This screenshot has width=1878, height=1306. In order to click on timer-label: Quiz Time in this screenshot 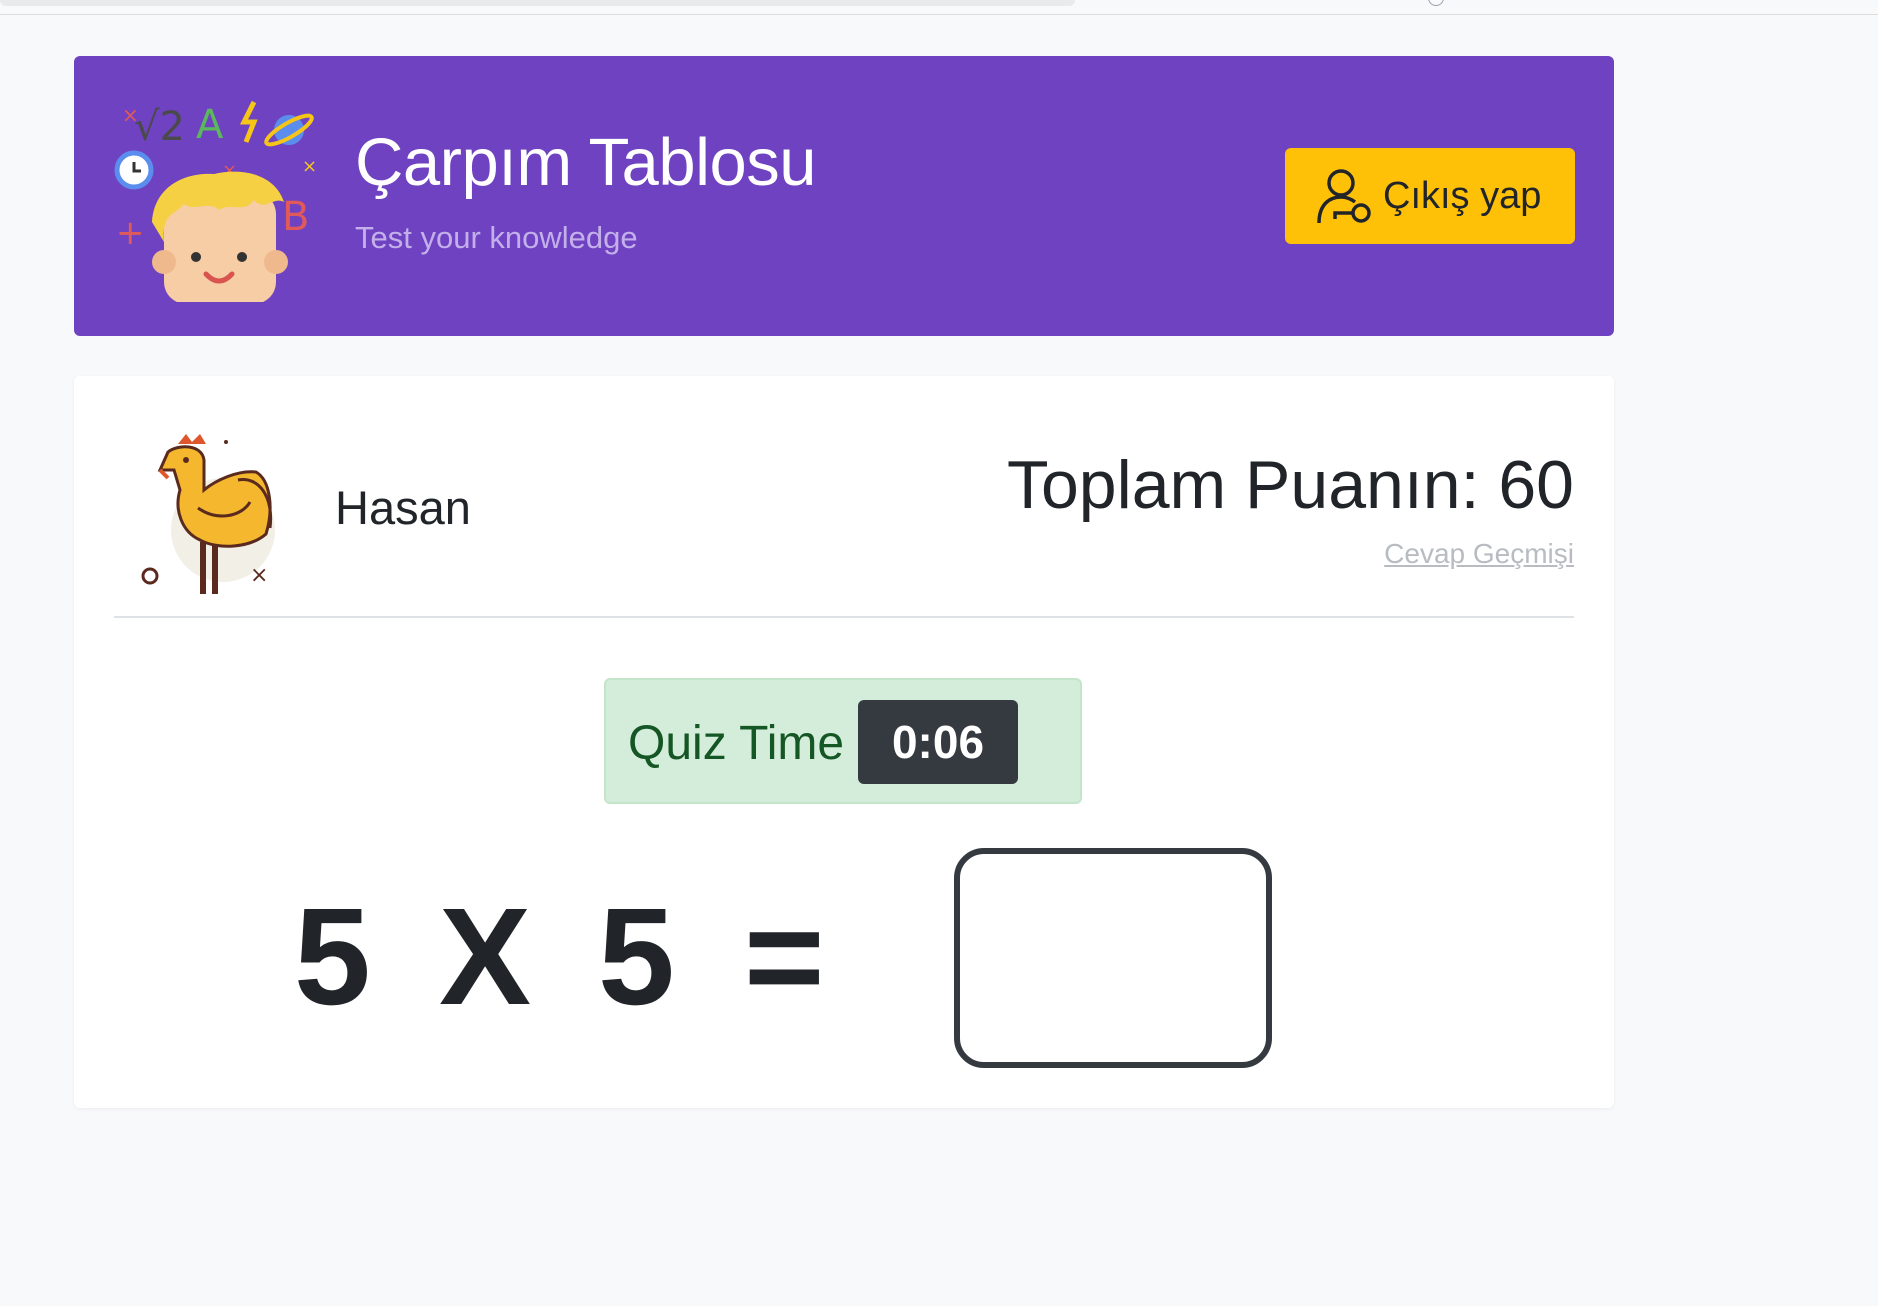, I will do `click(736, 743)`.